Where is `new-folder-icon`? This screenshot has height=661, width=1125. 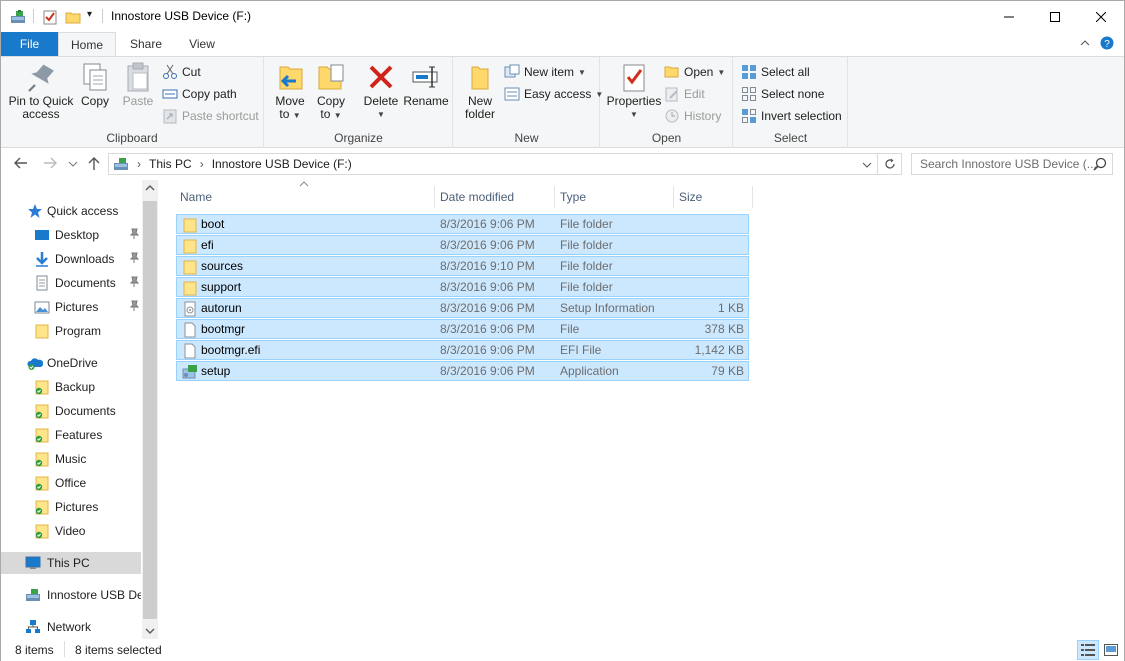
new-folder-icon is located at coordinates (73, 17).